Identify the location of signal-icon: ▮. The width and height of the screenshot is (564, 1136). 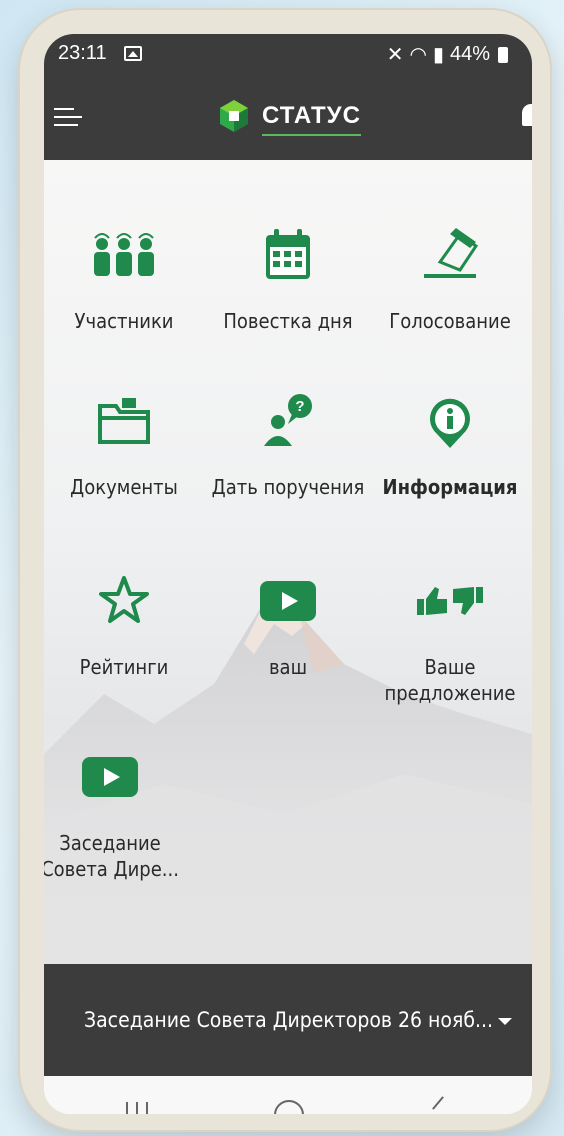
(438, 55).